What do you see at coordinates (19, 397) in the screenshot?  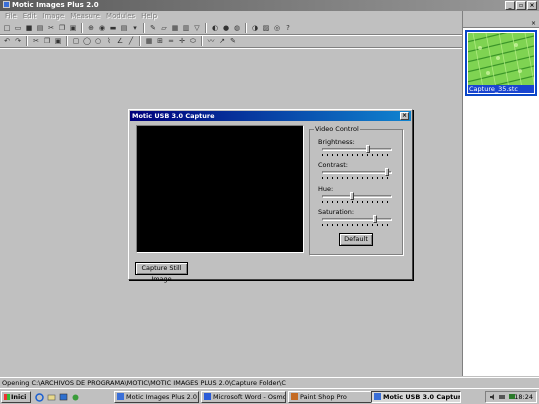 I see `start-label: Inici` at bounding box center [19, 397].